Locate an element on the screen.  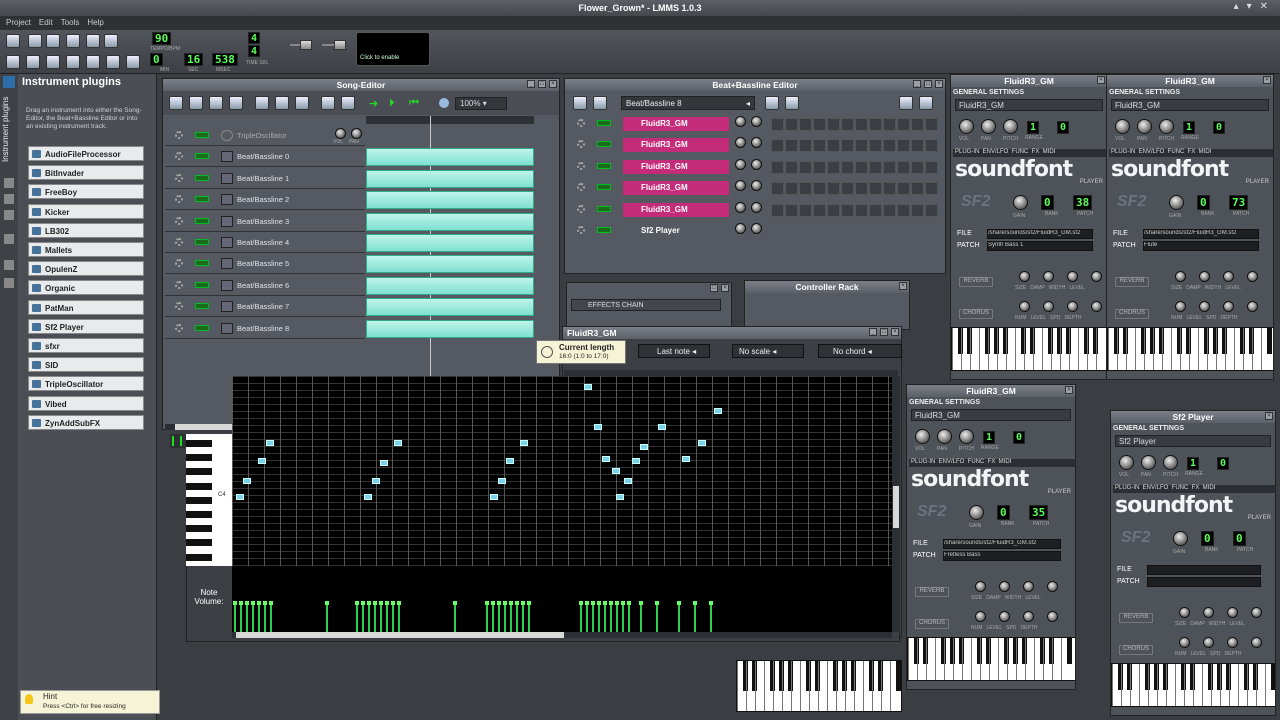
zoom-select: 100% ▾ is located at coordinates (481, 103).